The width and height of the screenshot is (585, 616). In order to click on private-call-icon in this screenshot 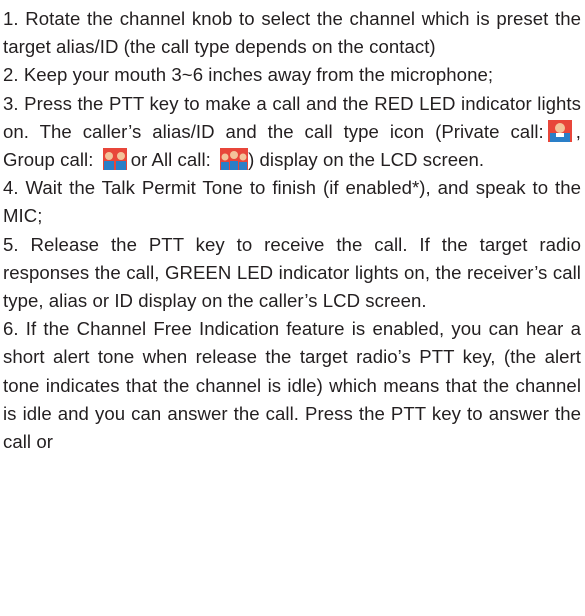, I will do `click(559, 130)`.